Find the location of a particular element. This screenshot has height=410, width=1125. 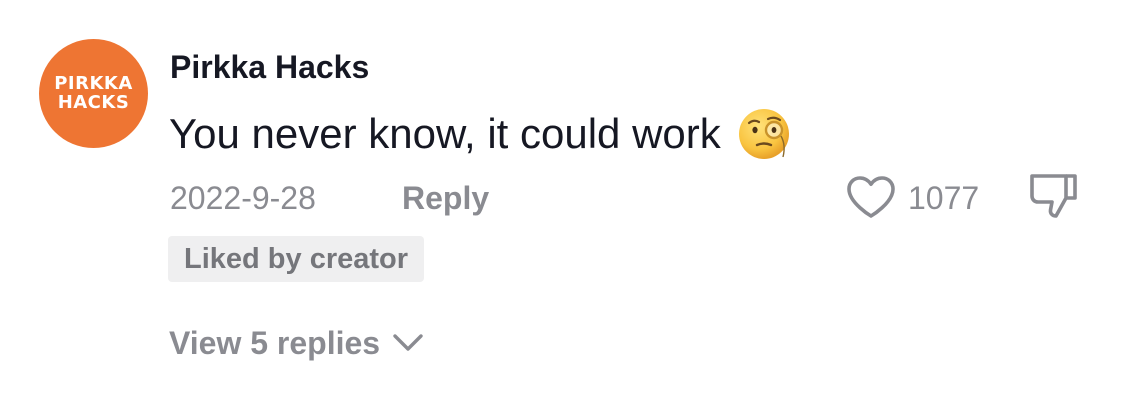

view-replies-label: View 5 replies is located at coordinates (275, 342).